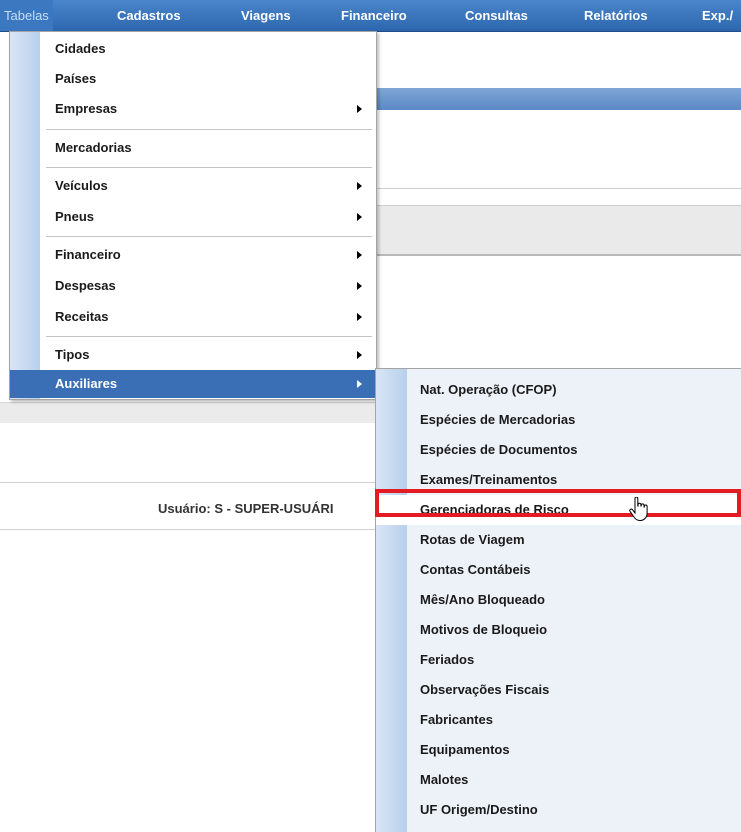 The height and width of the screenshot is (832, 741). What do you see at coordinates (80, 48) in the screenshot?
I see `menu-item-label: Cidades` at bounding box center [80, 48].